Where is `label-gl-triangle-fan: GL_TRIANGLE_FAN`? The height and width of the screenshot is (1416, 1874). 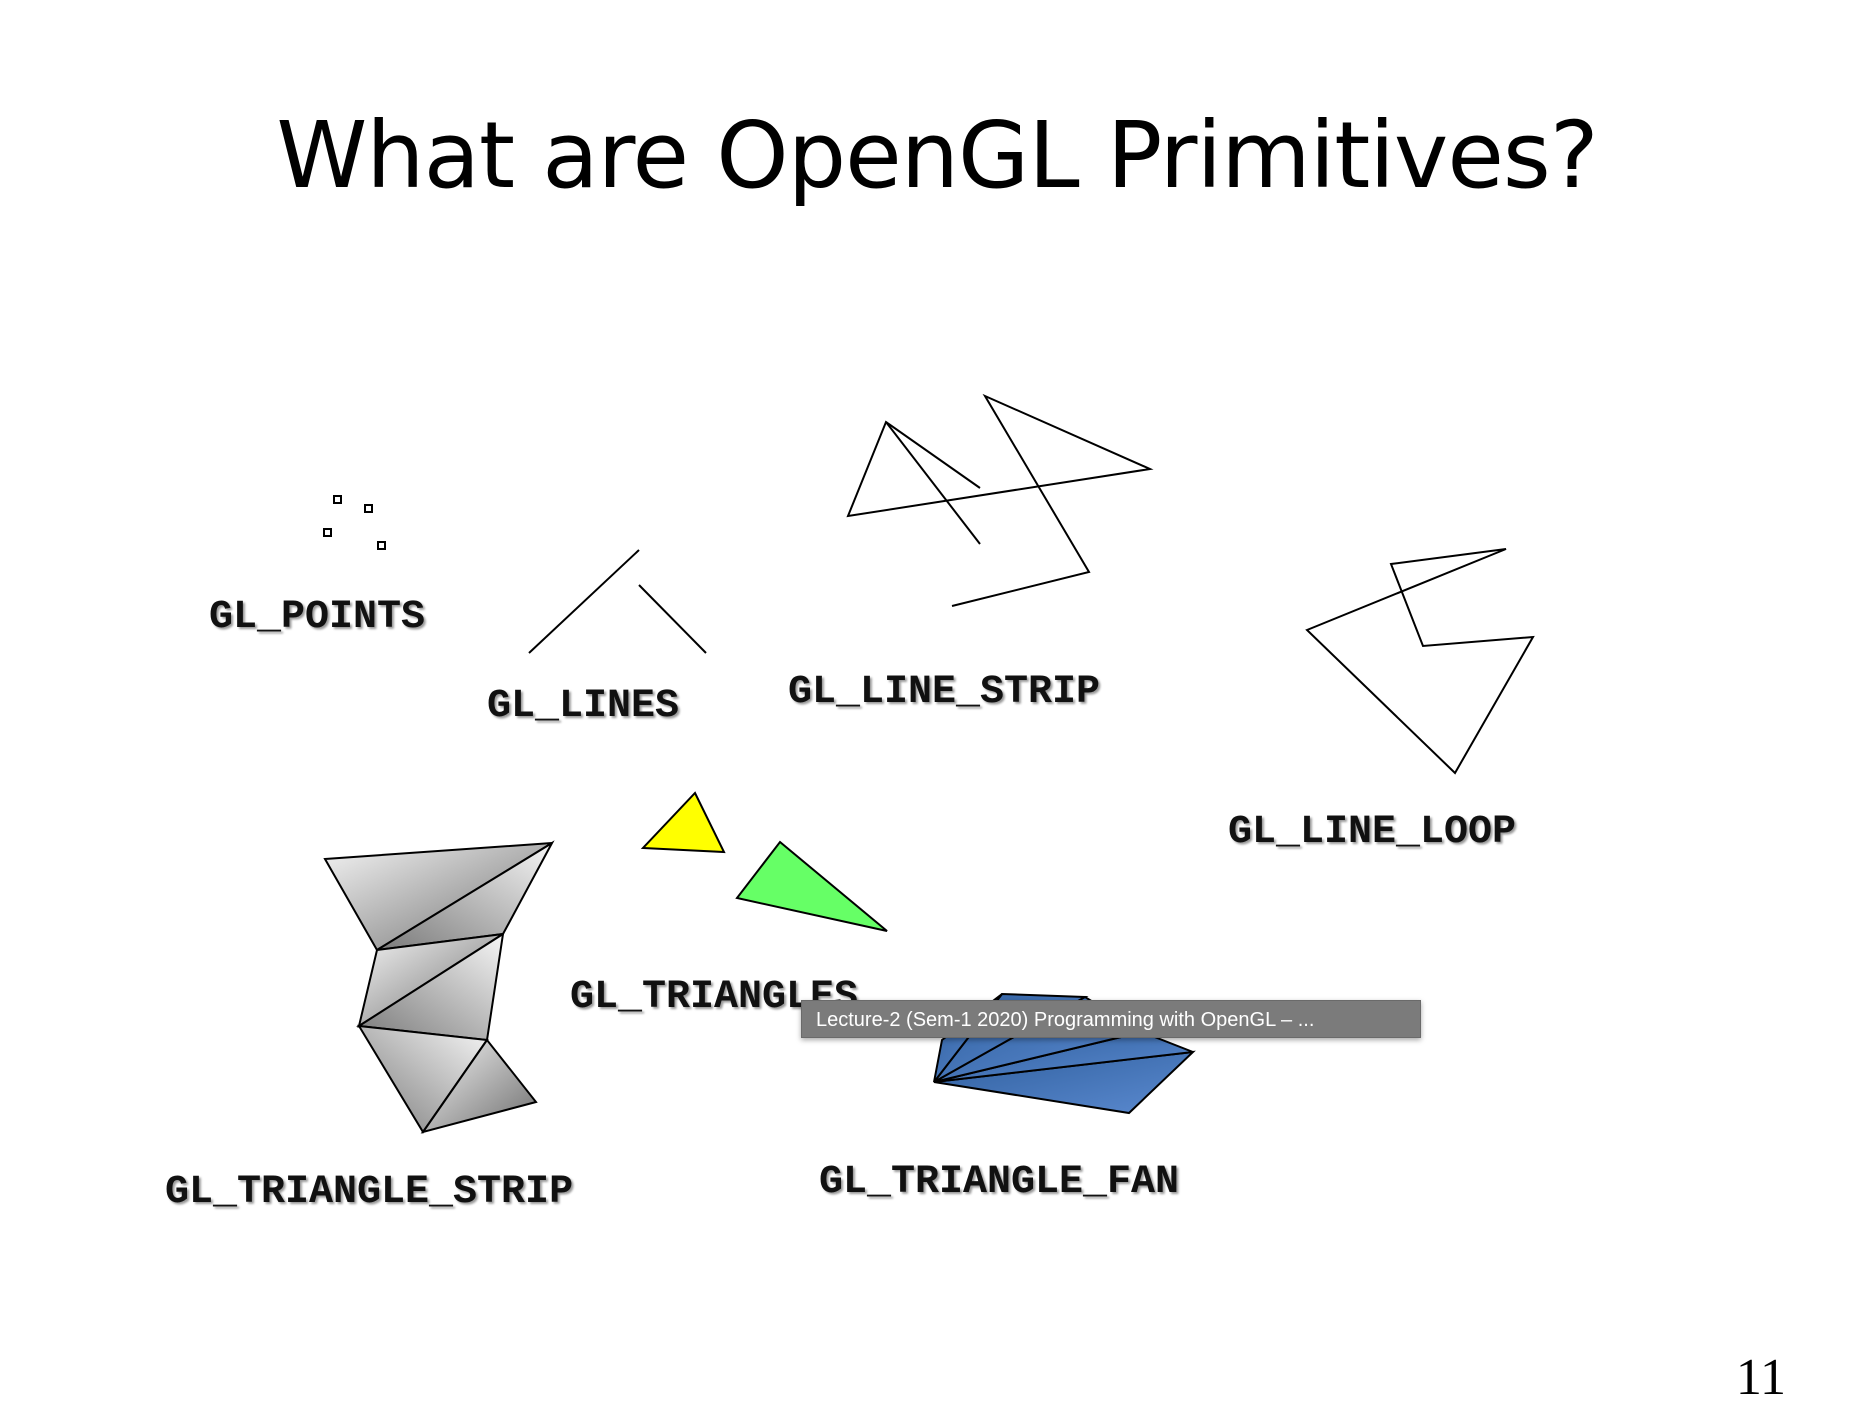
label-gl-triangle-fan: GL_TRIANGLE_FAN is located at coordinates (999, 1182).